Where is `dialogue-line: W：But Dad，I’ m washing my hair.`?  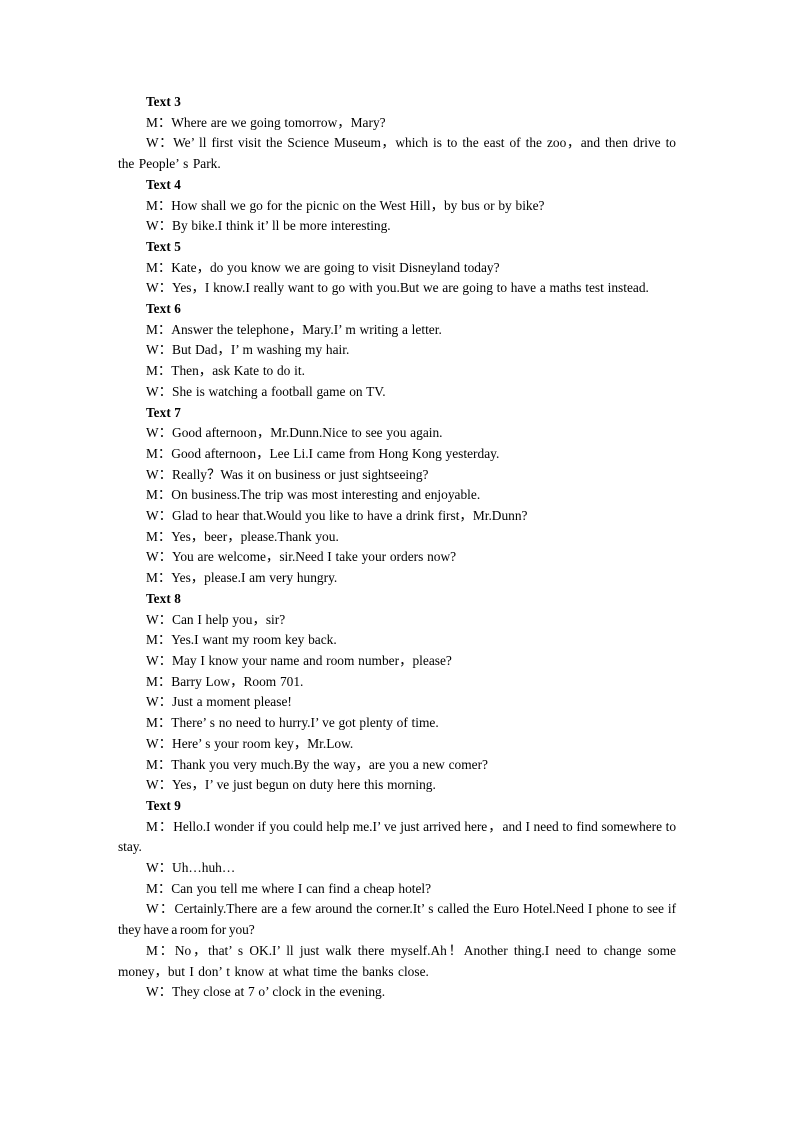
dialogue-line: W：But Dad，I’ m washing my hair. is located at coordinates (248, 350).